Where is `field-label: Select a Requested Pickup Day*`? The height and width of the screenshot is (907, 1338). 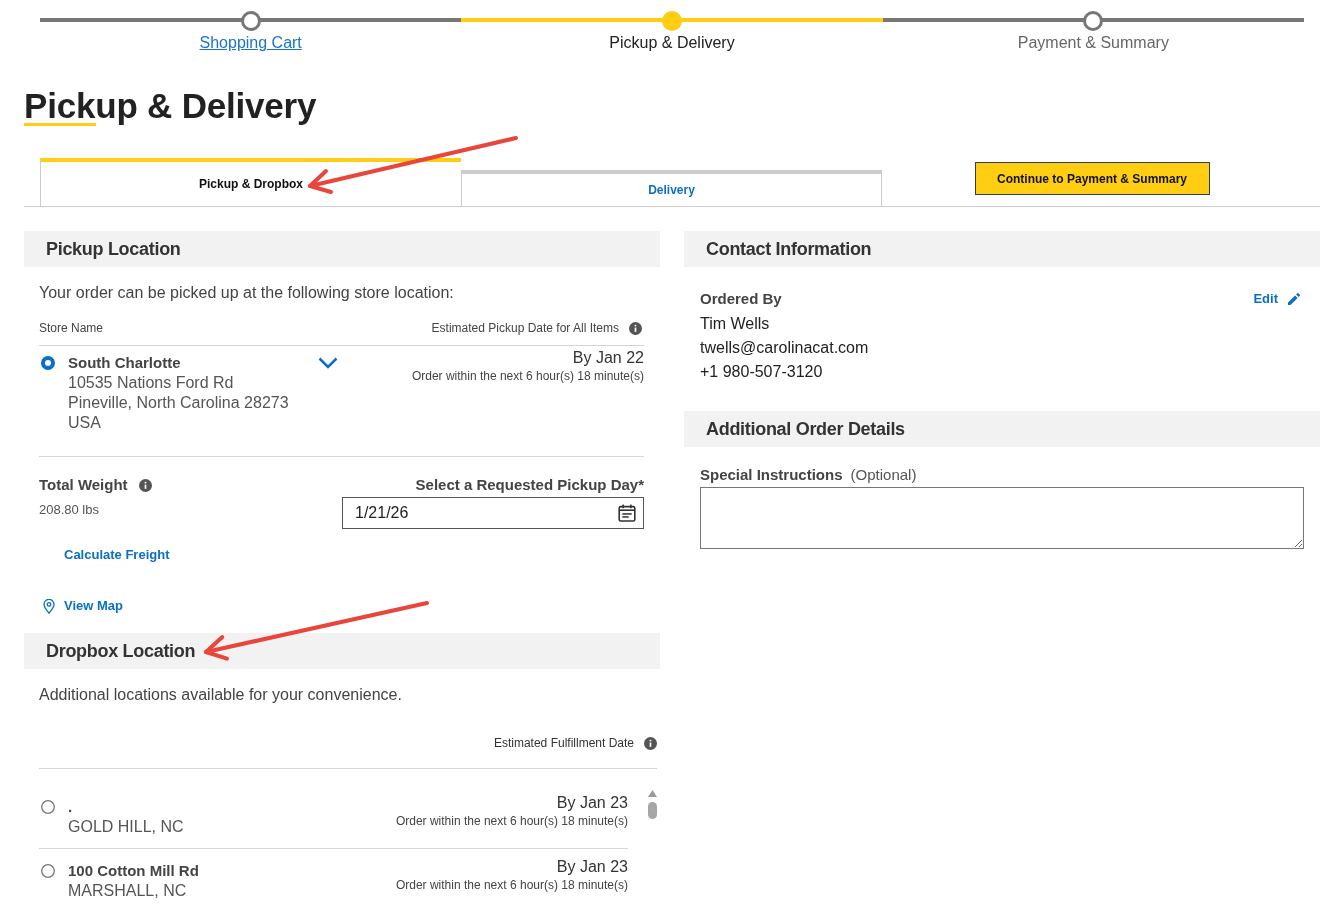 field-label: Select a Requested Pickup Day* is located at coordinates (529, 485).